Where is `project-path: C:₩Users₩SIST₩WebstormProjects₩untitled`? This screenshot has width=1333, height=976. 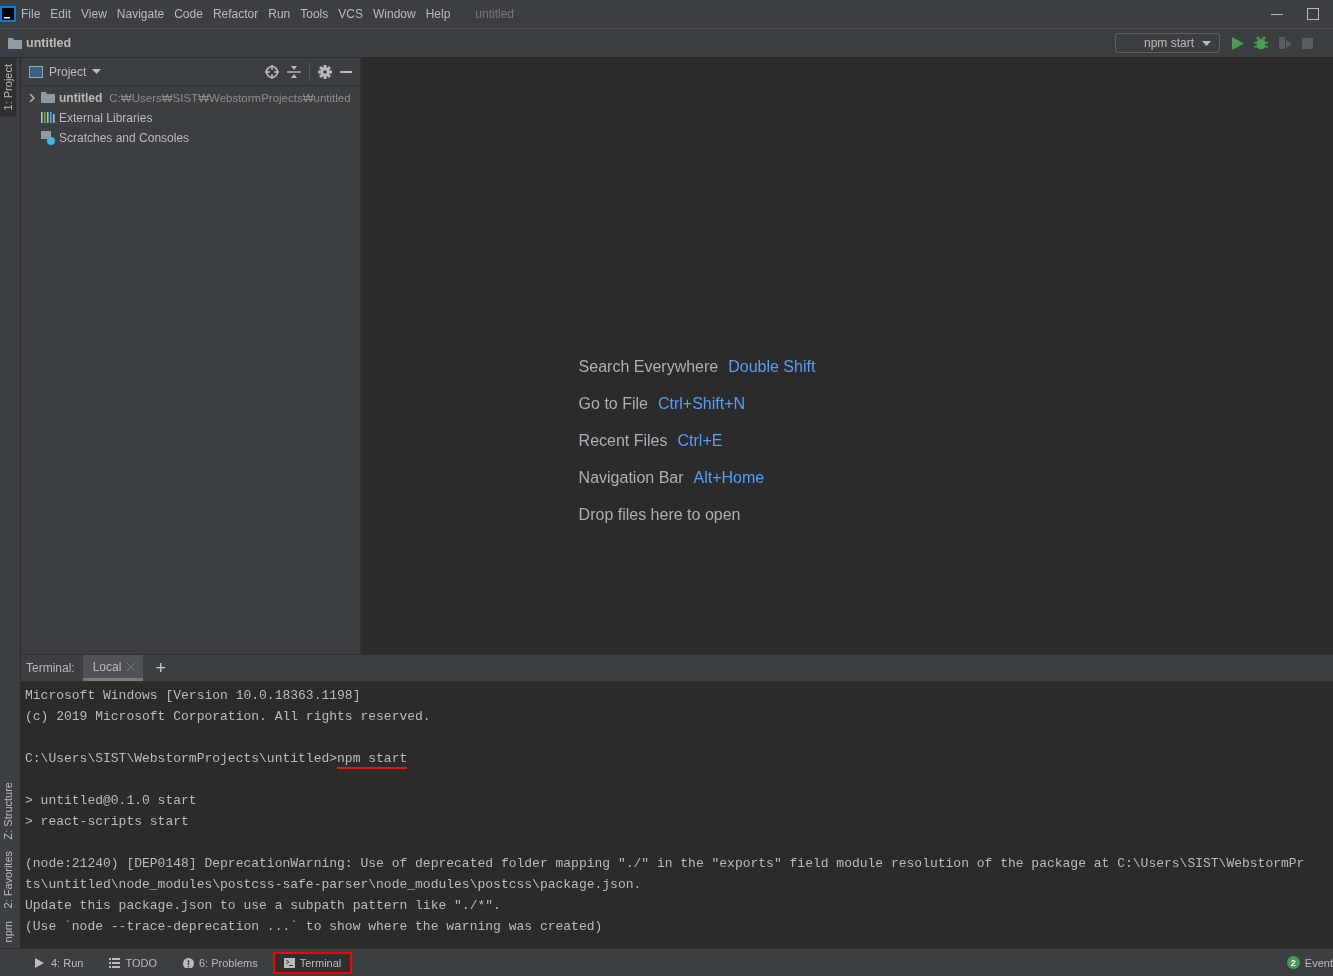 project-path: C:₩Users₩SIST₩WebstormProjects₩untitled is located at coordinates (230, 98).